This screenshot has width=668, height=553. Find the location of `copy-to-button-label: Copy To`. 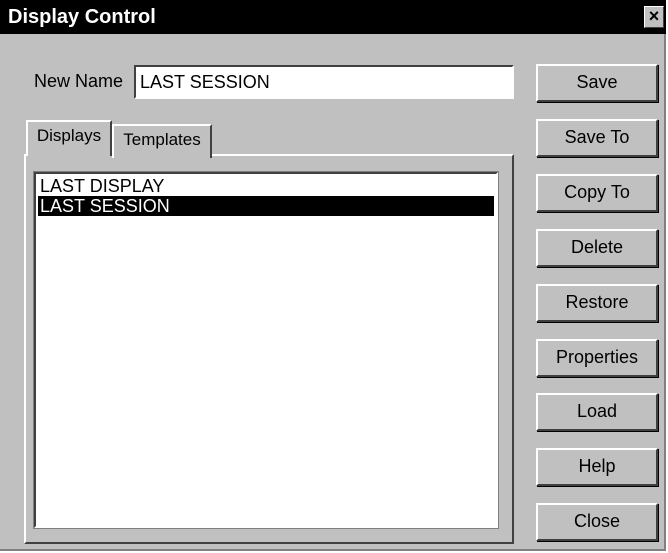

copy-to-button-label: Copy To is located at coordinates (597, 192).